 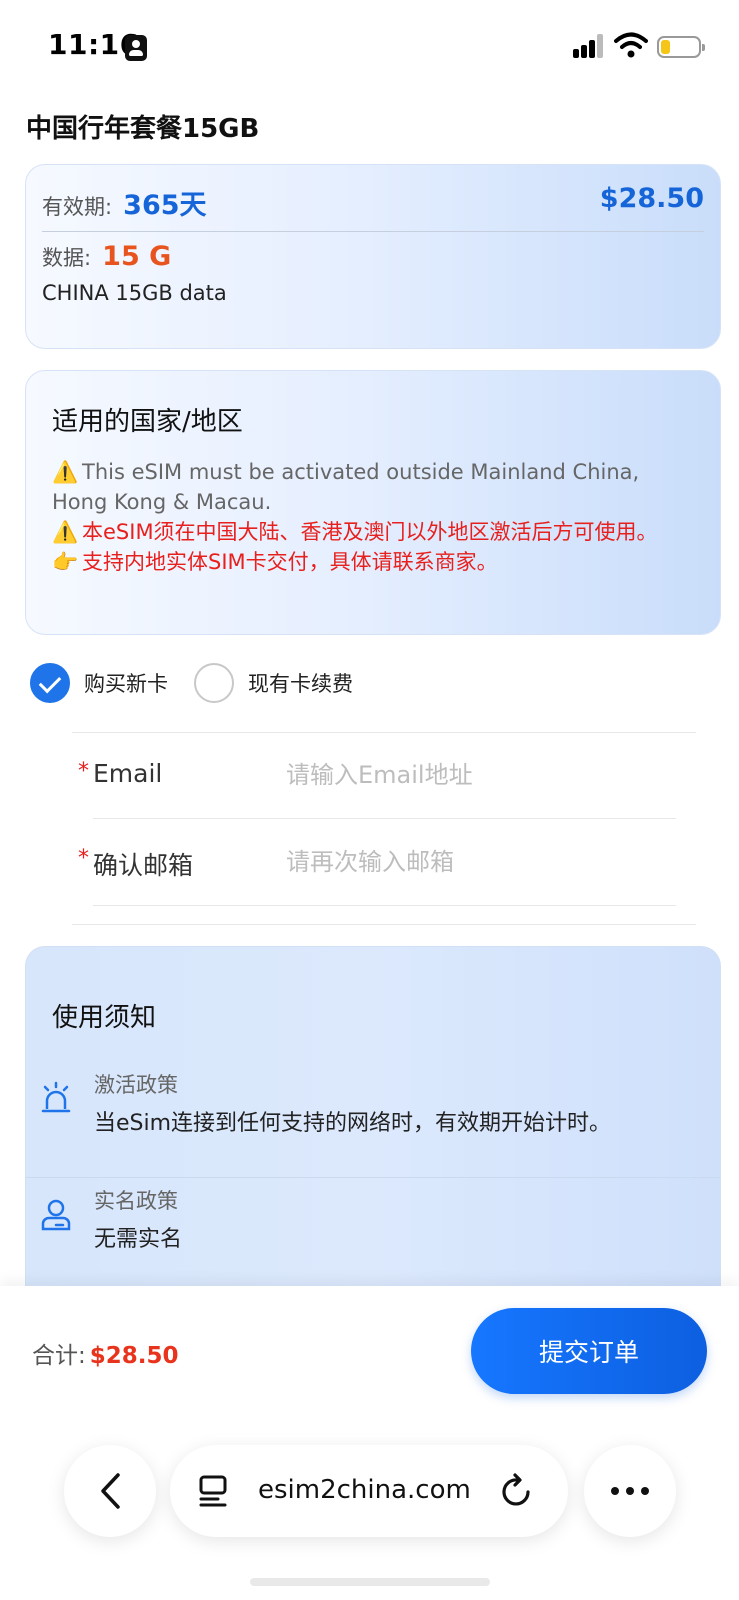 I want to click on url-text: esim2china.com, so click(x=364, y=1490).